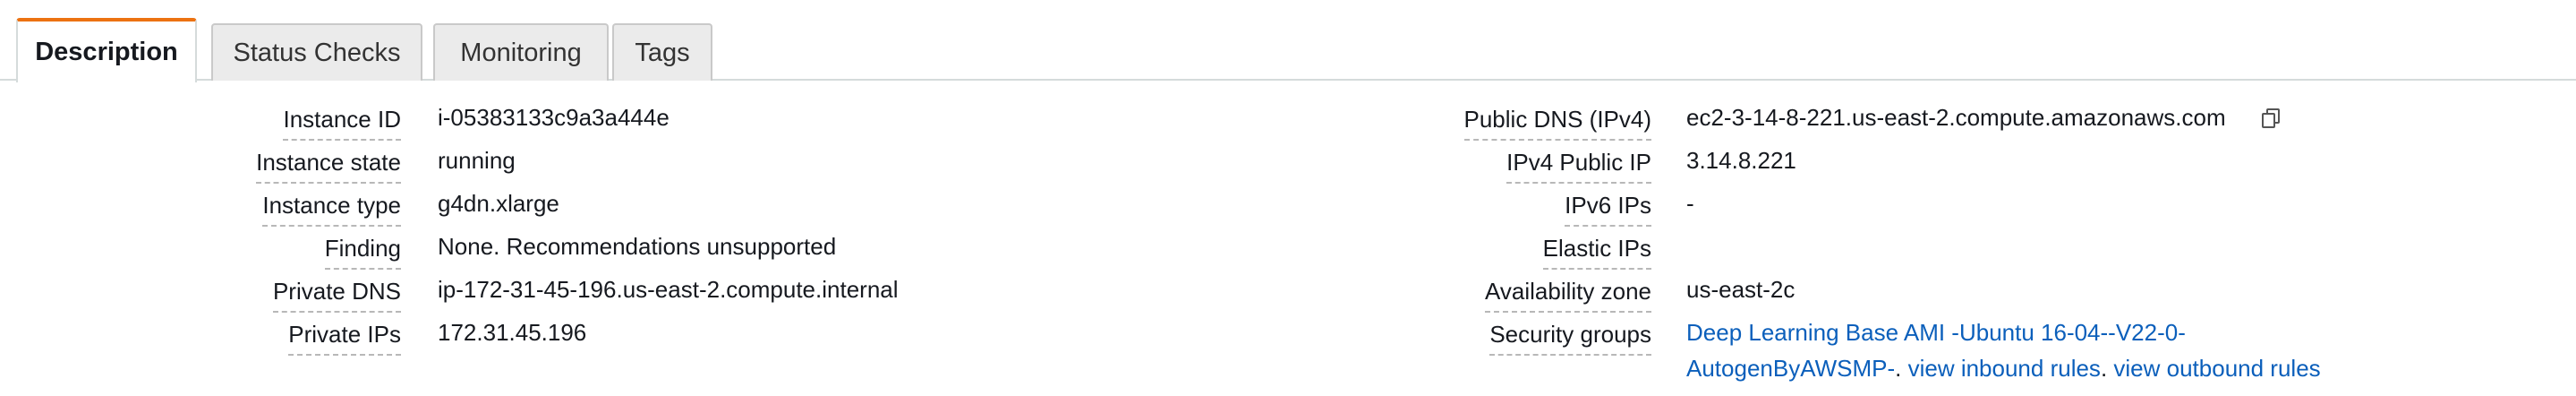 The width and height of the screenshot is (2576, 396). Describe the element at coordinates (477, 160) in the screenshot. I see `instance-state-value: running` at that location.